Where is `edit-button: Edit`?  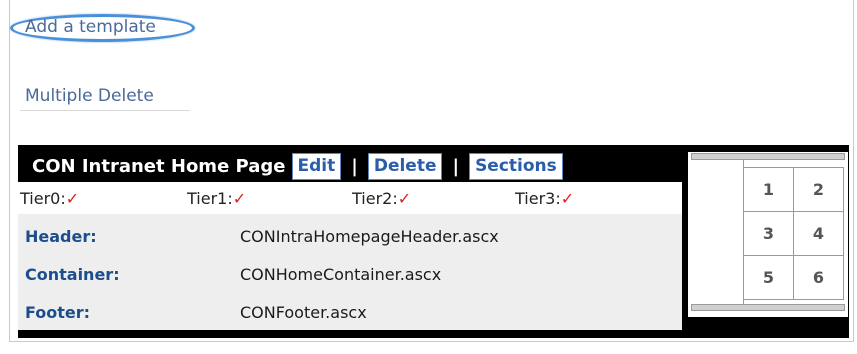
edit-button: Edit is located at coordinates (316, 166).